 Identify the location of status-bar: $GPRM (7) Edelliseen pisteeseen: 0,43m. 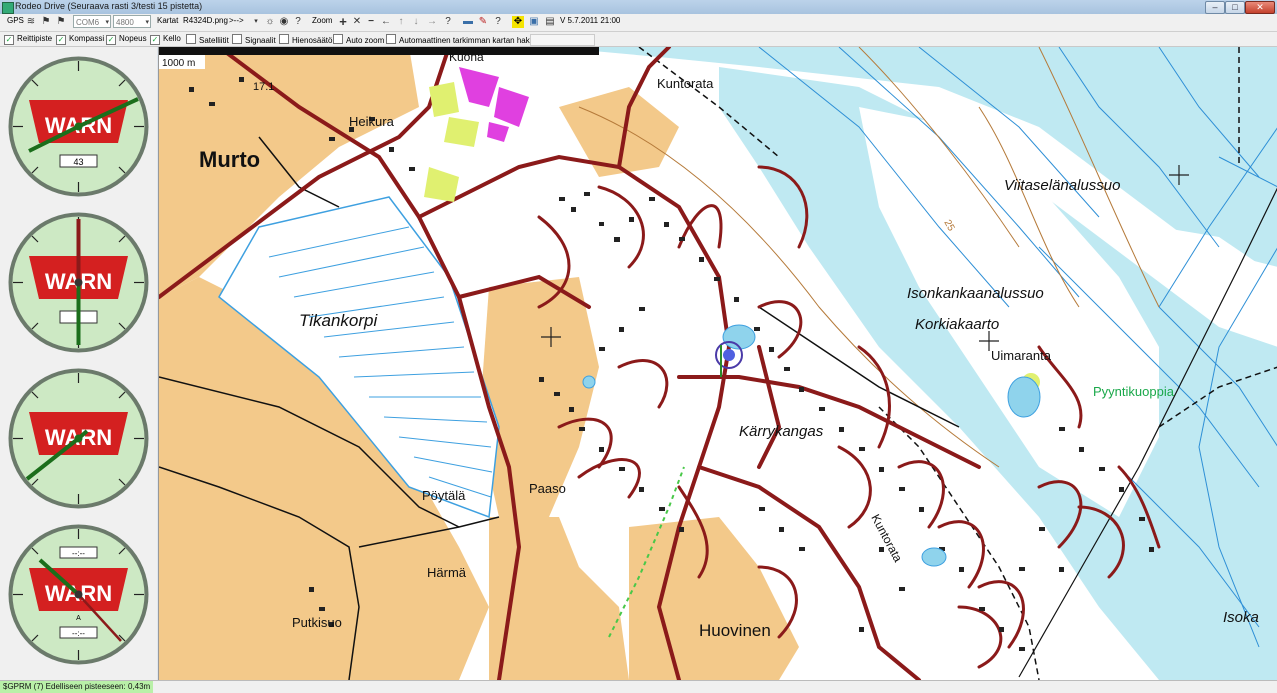
(638, 686).